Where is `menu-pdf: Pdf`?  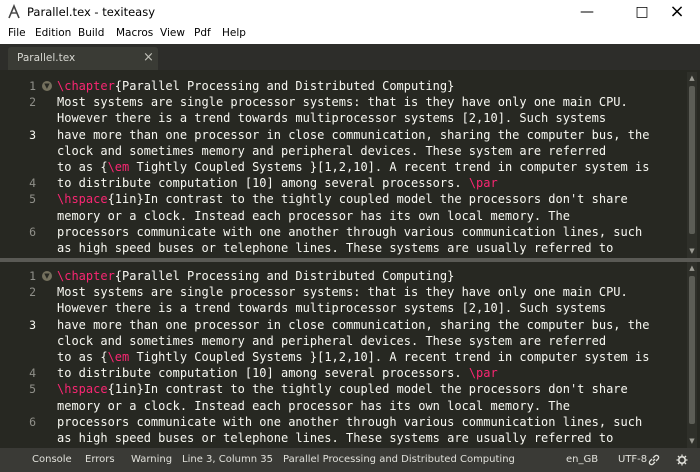
menu-pdf: Pdf is located at coordinates (202, 33).